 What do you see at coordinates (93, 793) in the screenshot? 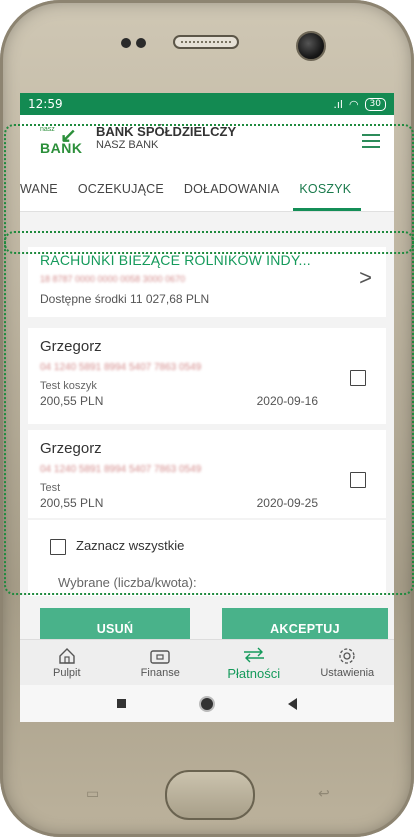
I see `recents-softkey-icon: ▭` at bounding box center [93, 793].